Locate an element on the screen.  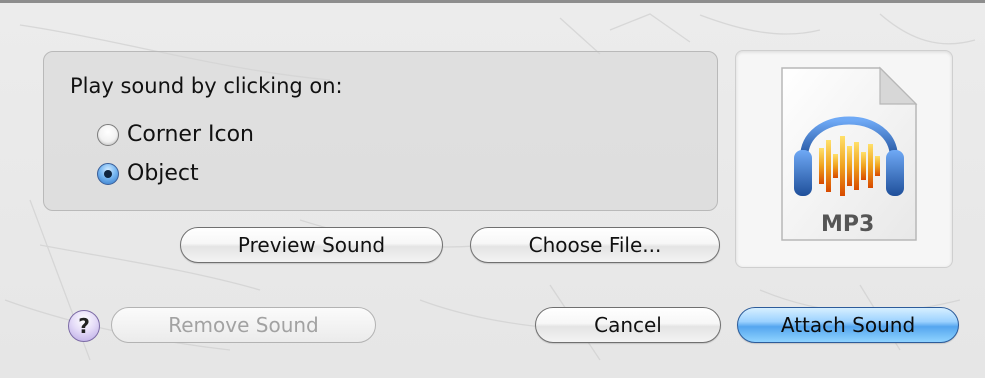
file-type-label: MP3 is located at coordinates (848, 224).